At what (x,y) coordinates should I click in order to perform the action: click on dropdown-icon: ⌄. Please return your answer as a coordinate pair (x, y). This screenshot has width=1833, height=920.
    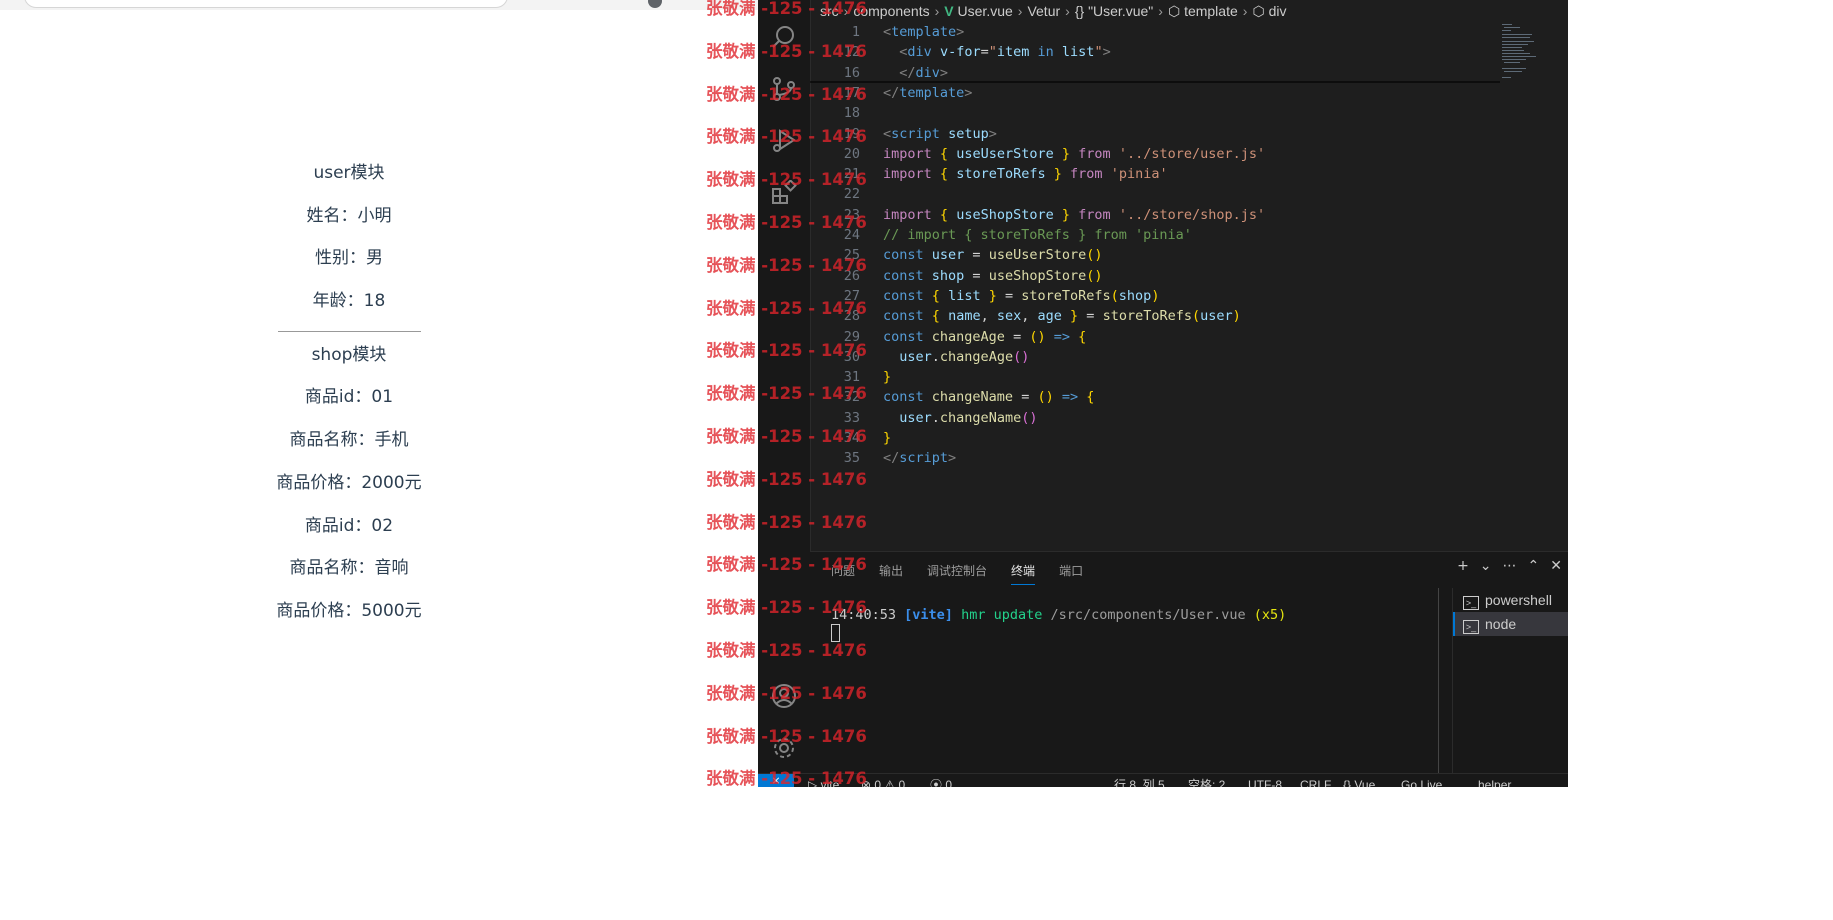
    Looking at the image, I should click on (1486, 566).